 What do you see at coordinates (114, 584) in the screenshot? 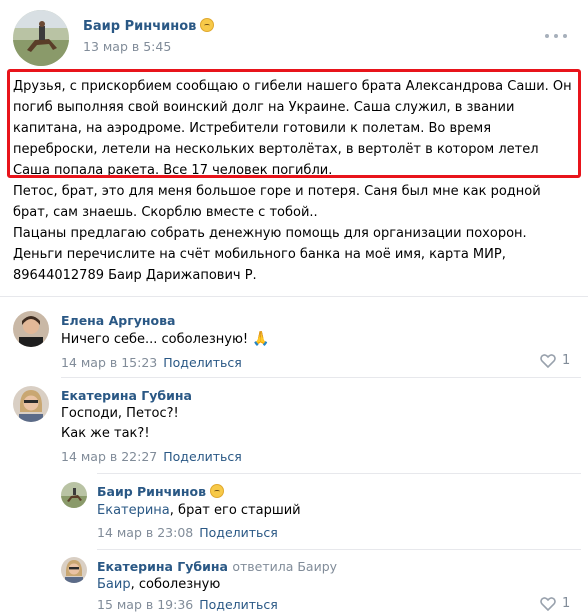
I see `reply-addressee-link: Баир` at bounding box center [114, 584].